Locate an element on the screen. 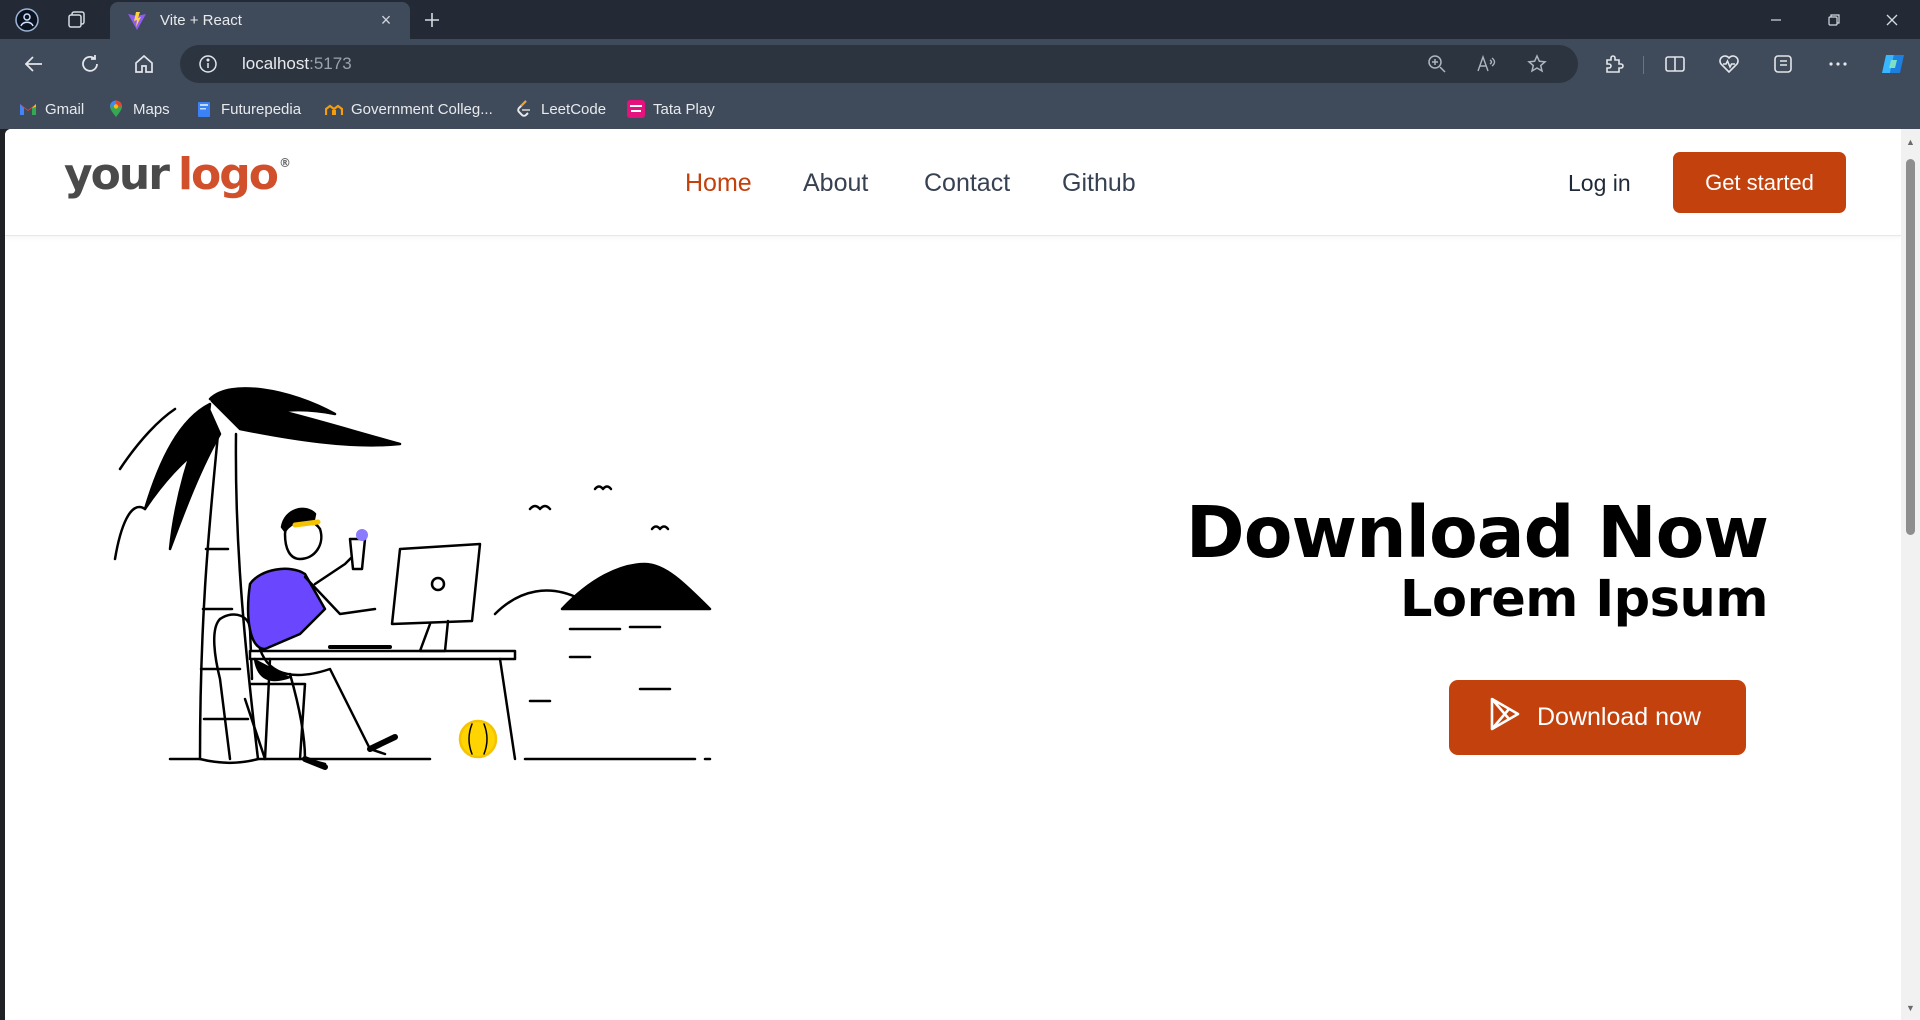 This screenshot has height=1020, width=1920. maps-icon is located at coordinates (116, 109).